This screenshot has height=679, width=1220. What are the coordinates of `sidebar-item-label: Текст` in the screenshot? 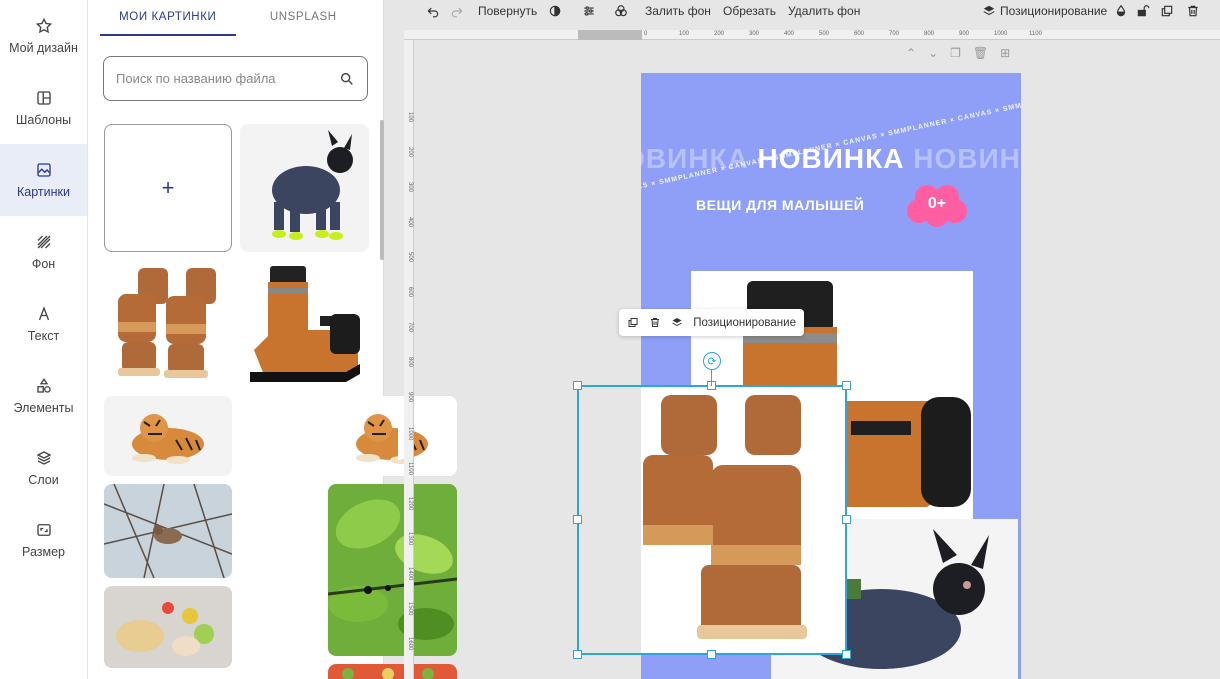 It's located at (43, 336).